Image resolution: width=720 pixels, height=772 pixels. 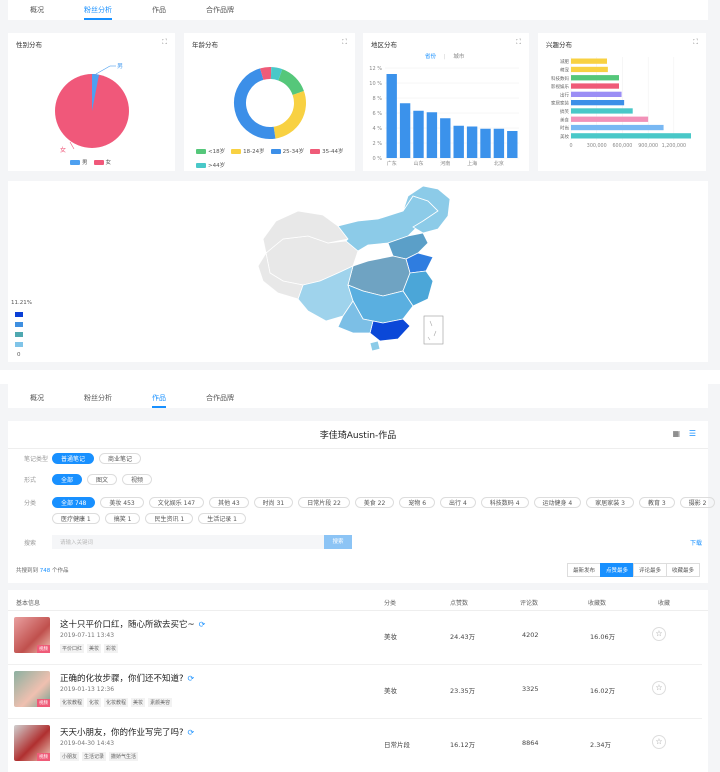 I want to click on search-input: 请输入关键词, so click(x=188, y=542).